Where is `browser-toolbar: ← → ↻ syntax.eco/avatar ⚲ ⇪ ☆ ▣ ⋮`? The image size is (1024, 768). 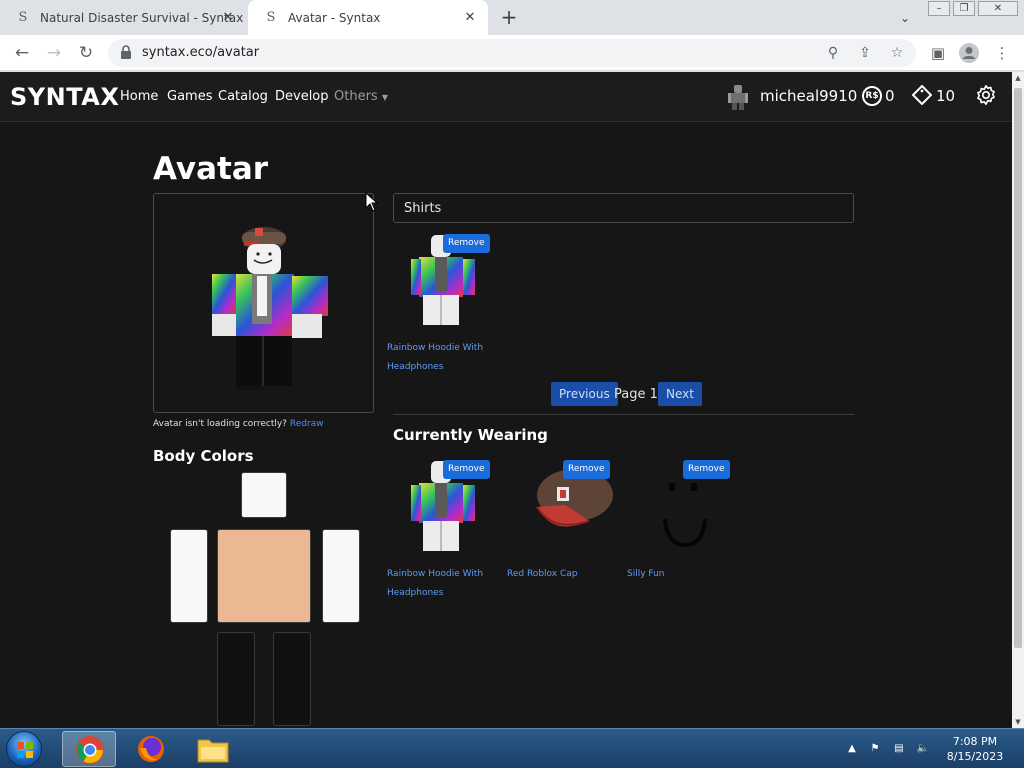 browser-toolbar: ← → ↻ syntax.eco/avatar ⚲ ⇪ ☆ ▣ ⋮ is located at coordinates (512, 53).